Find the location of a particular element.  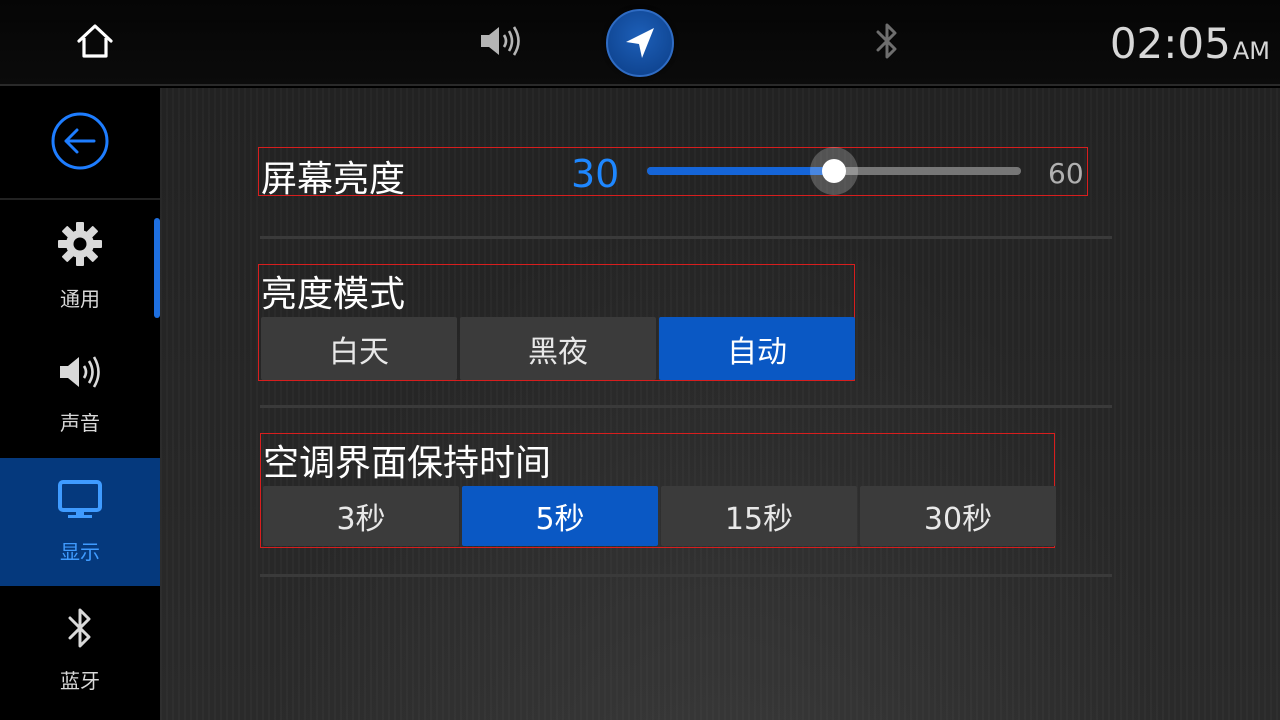

back-button is located at coordinates (80, 144).